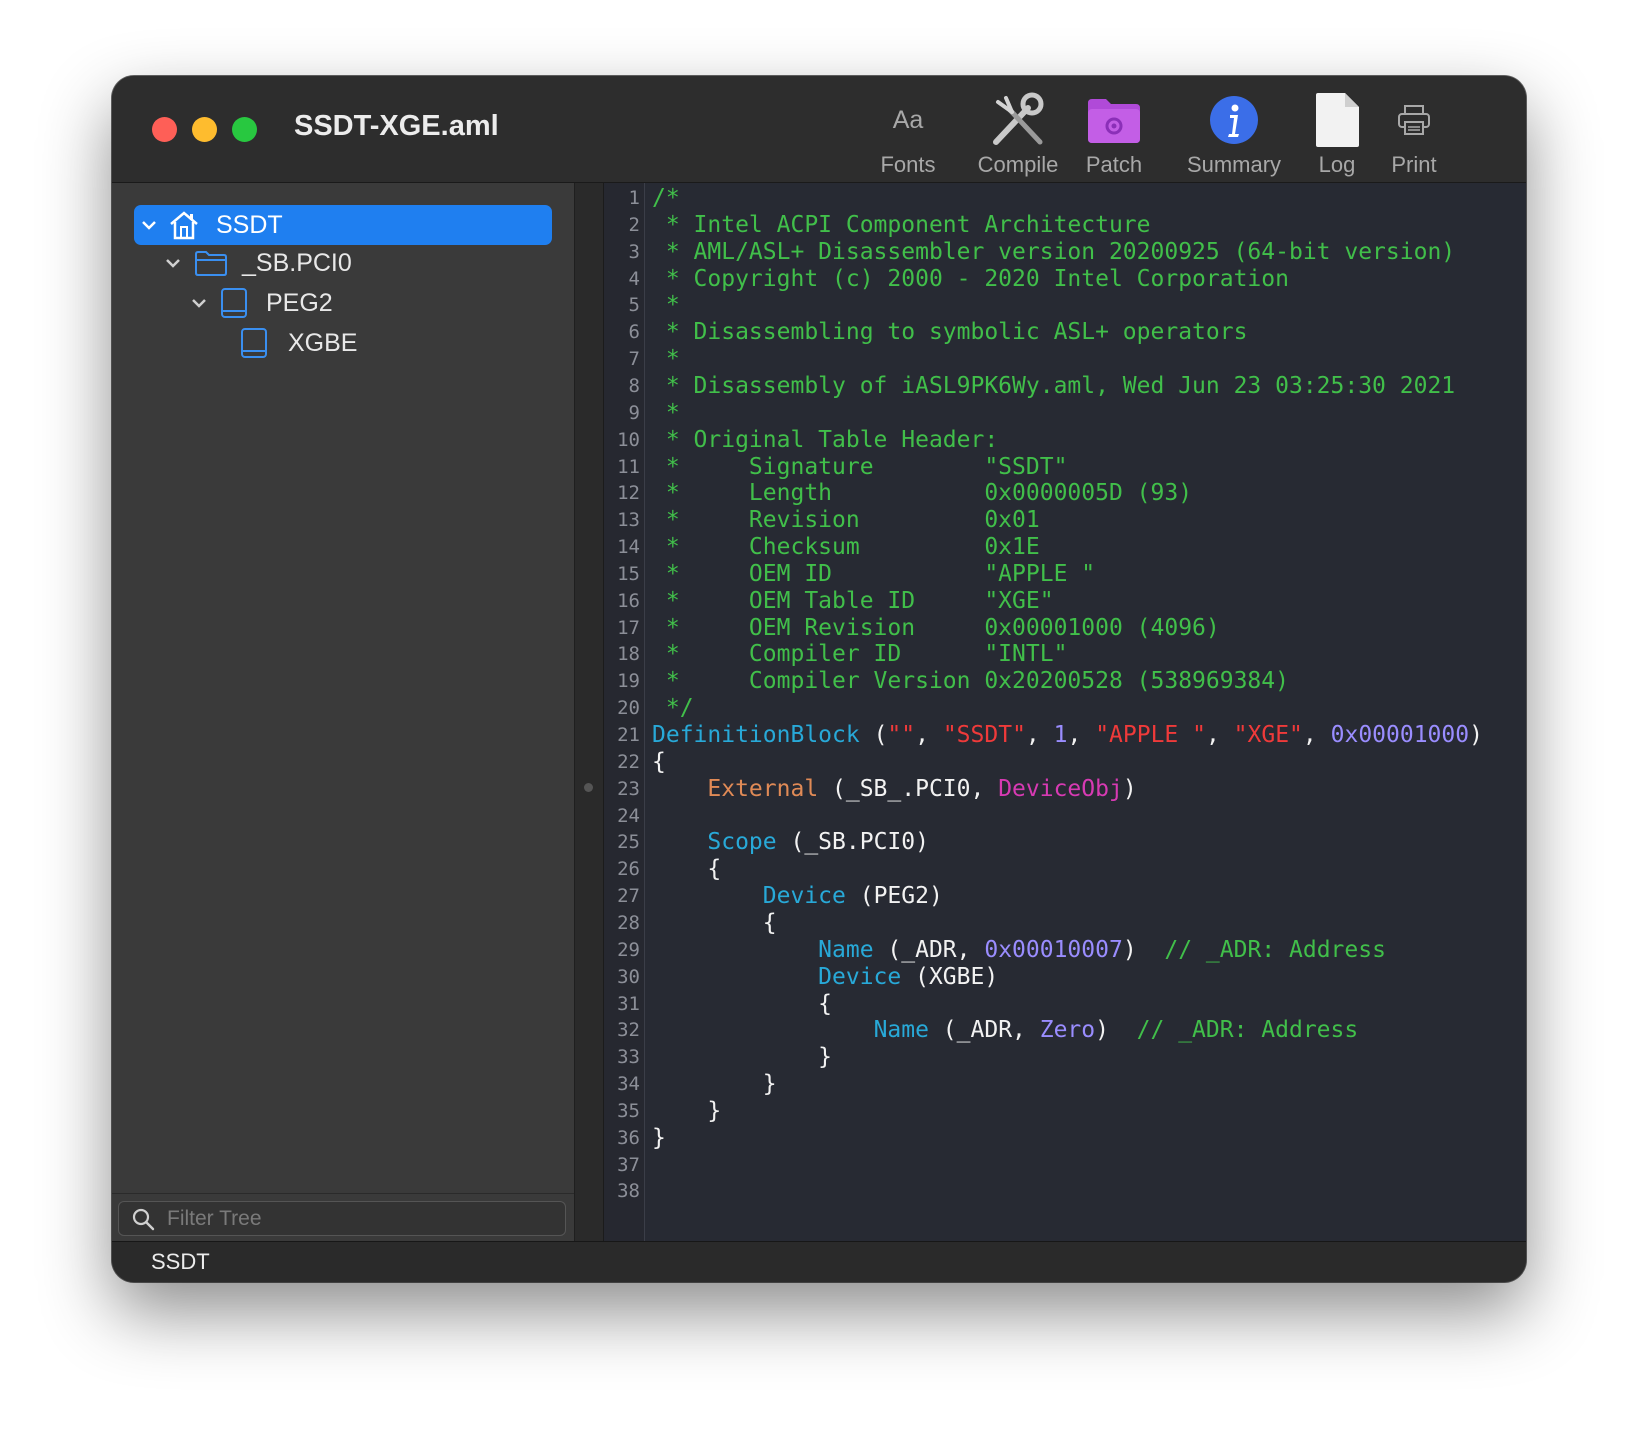 The image size is (1638, 1430). Describe the element at coordinates (908, 119) in the screenshot. I see `fonts-icon: Aa` at that location.